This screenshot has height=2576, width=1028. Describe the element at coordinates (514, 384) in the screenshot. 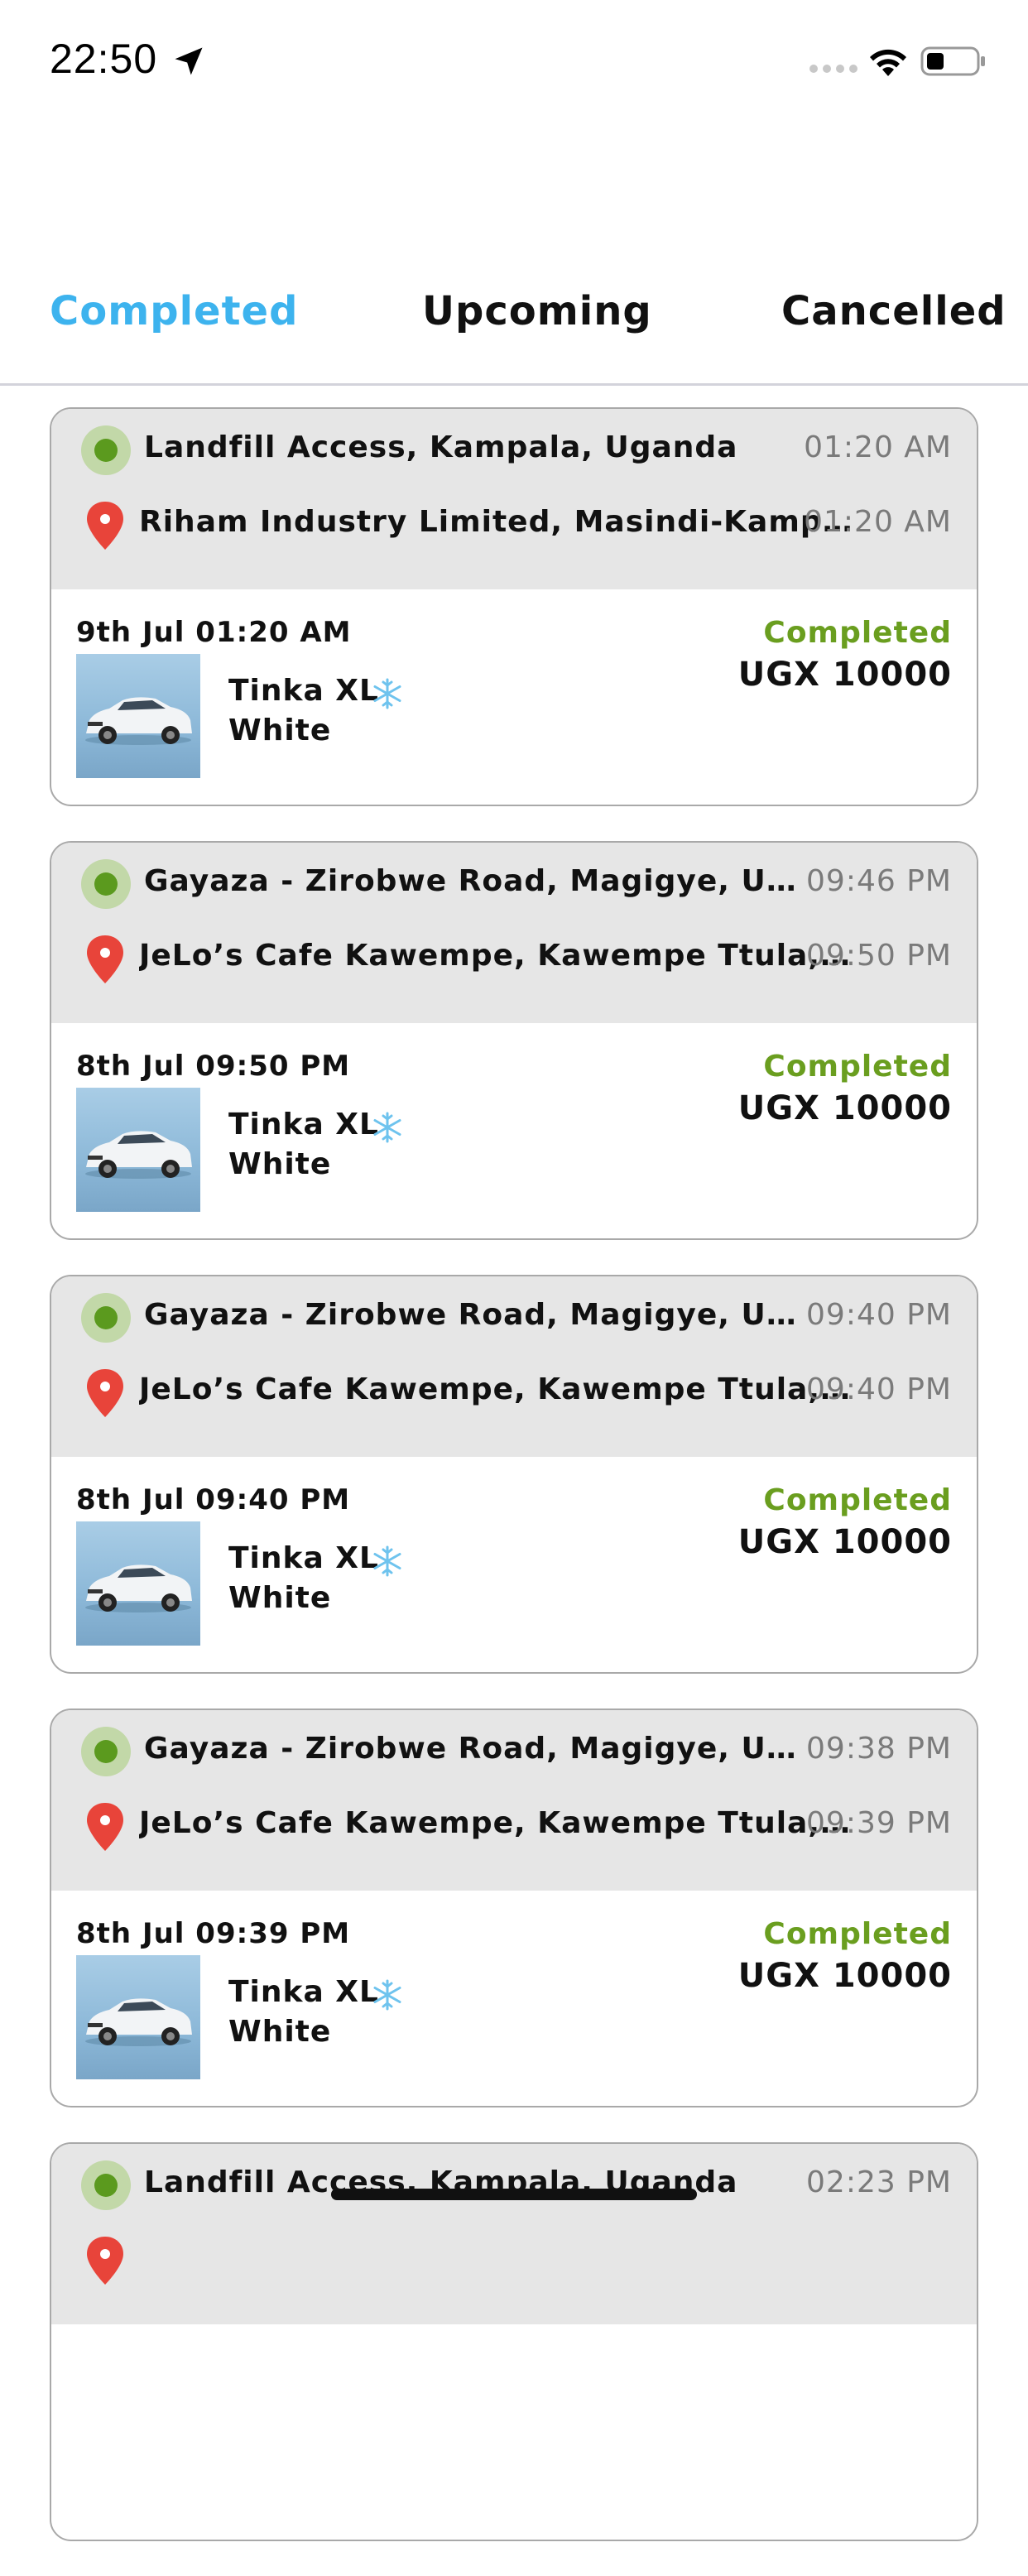

I see `tabs-divider` at that location.